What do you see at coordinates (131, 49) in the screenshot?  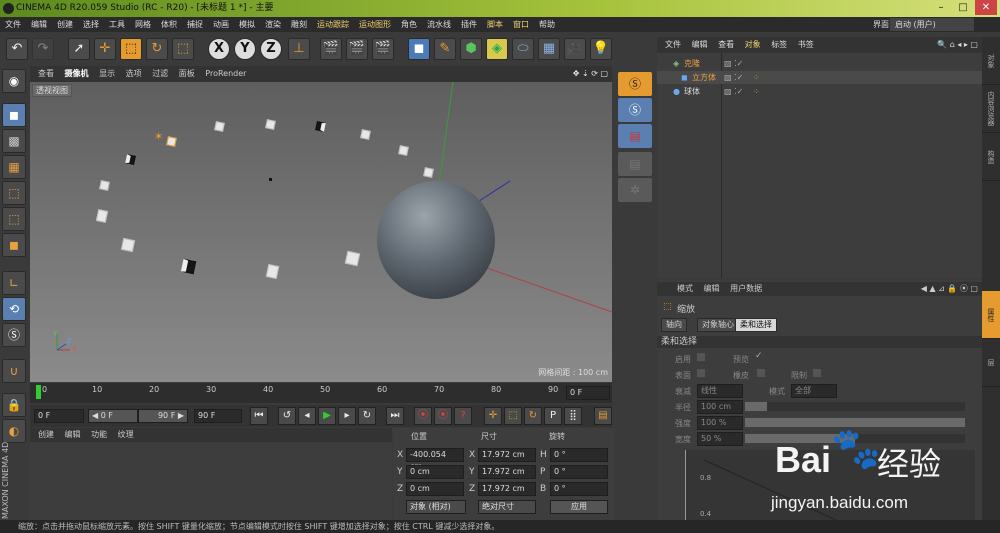 I see `scale-icon: ⬚` at bounding box center [131, 49].